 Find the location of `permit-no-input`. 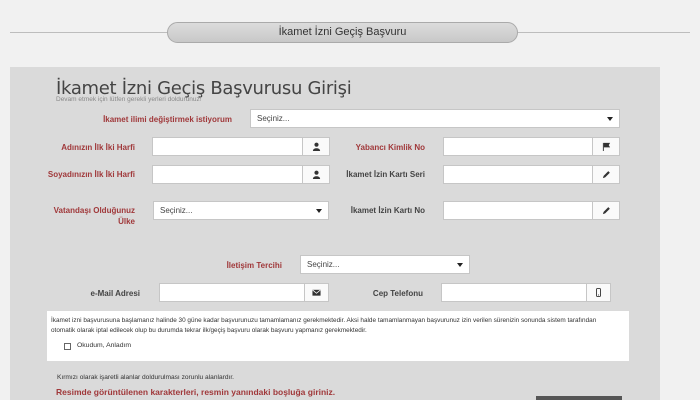

permit-no-input is located at coordinates (531, 210).